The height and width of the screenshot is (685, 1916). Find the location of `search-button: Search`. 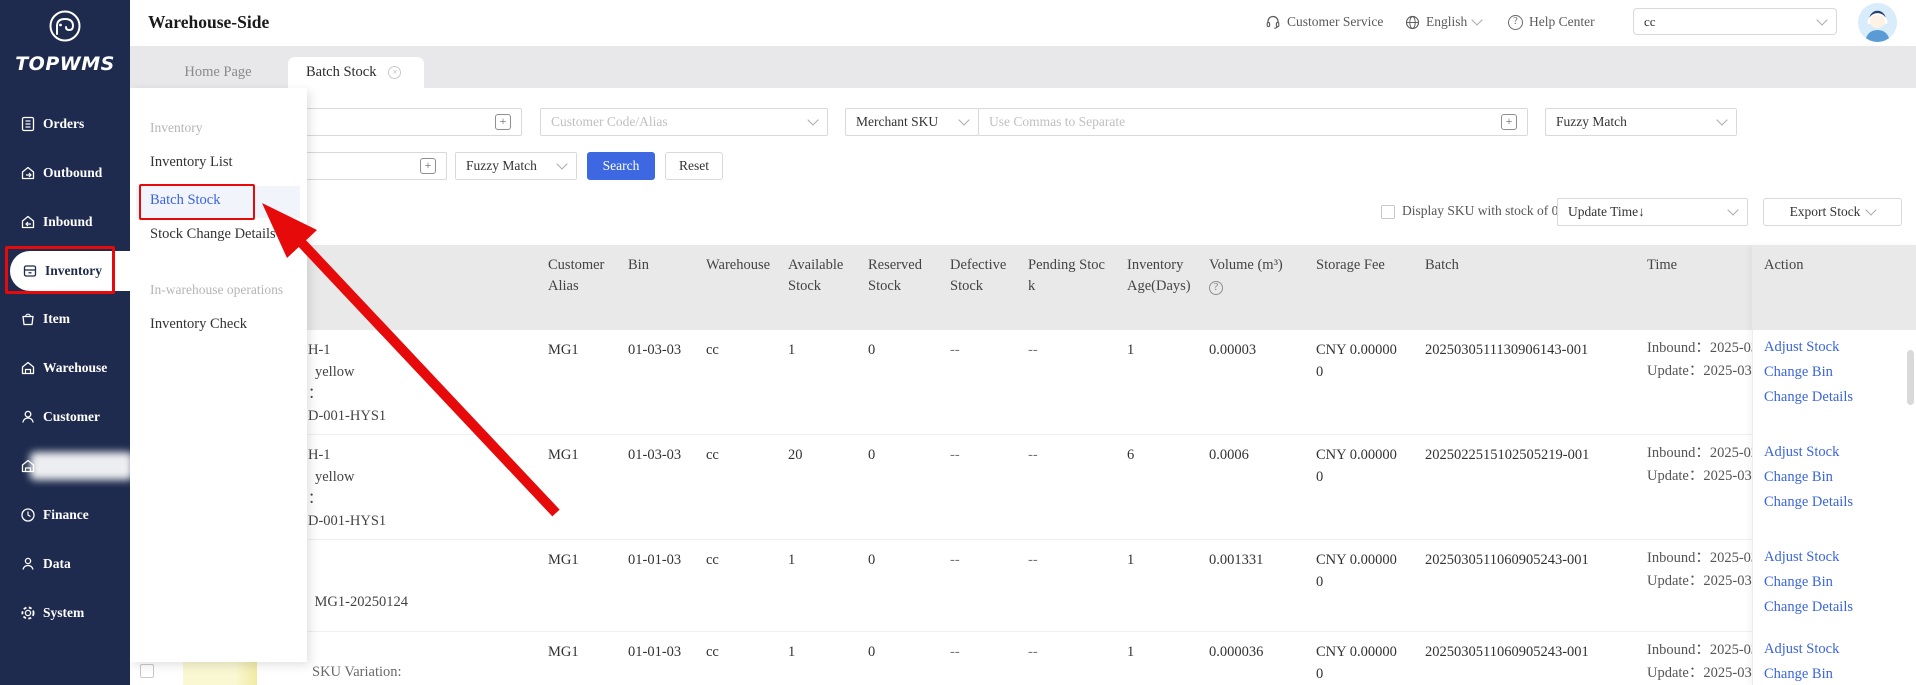

search-button: Search is located at coordinates (621, 166).